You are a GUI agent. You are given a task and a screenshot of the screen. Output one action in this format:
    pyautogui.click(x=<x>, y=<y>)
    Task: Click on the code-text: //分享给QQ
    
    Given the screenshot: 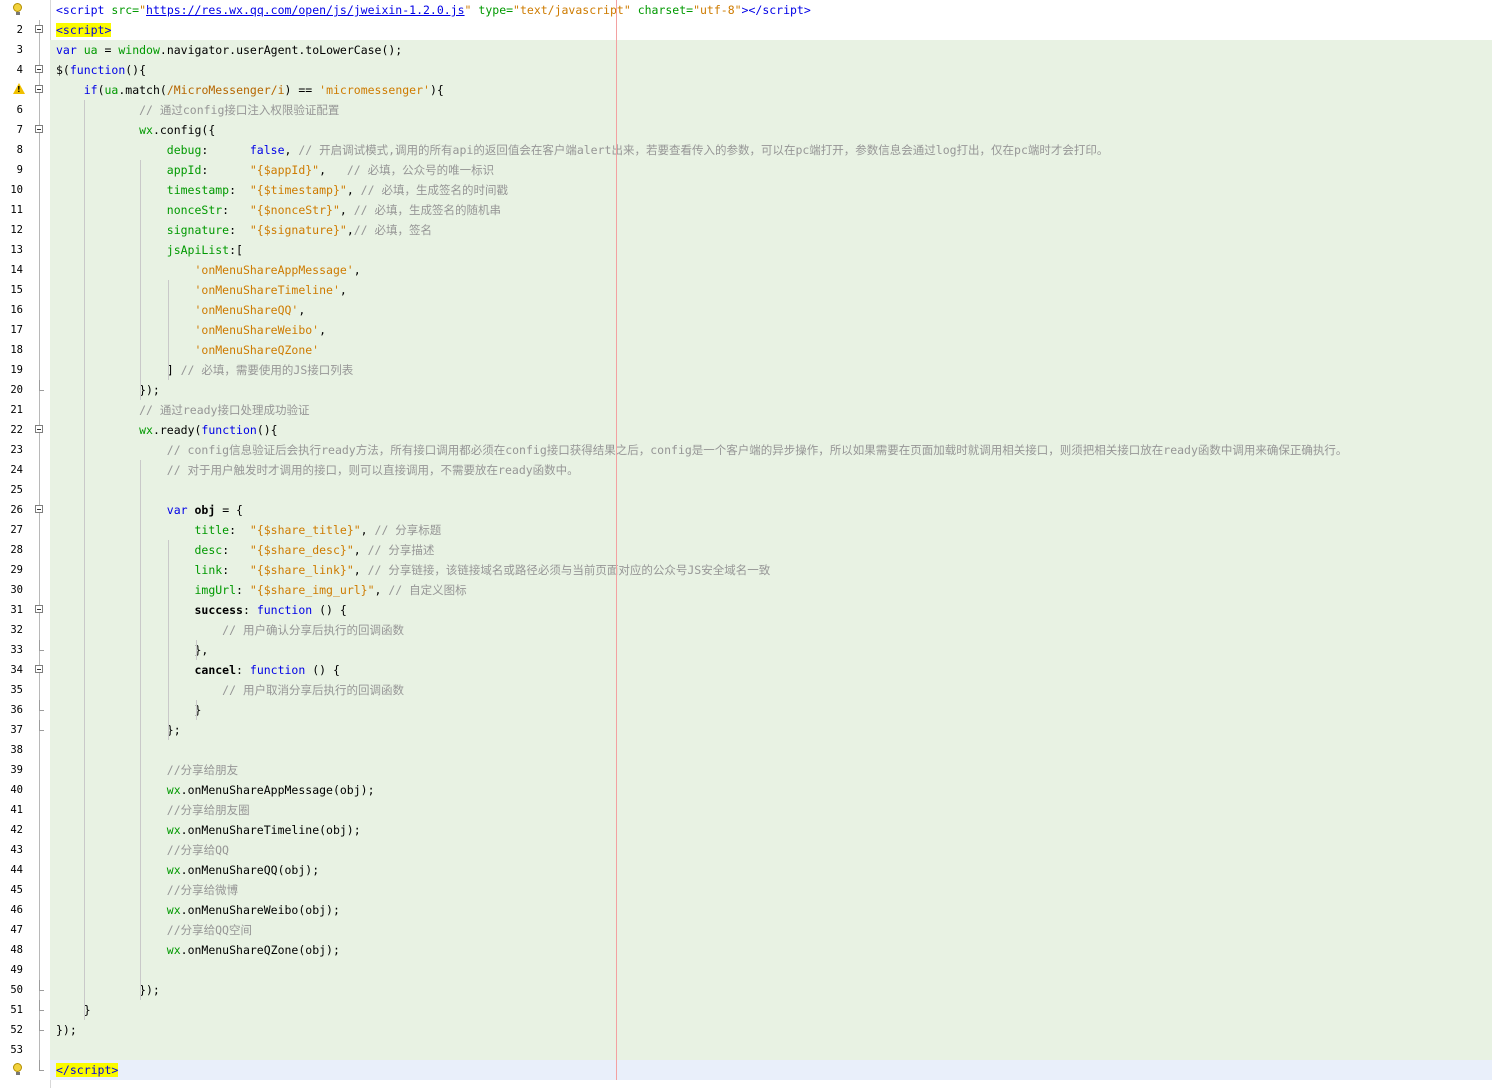 What is the action you would take?
    pyautogui.click(x=771, y=850)
    